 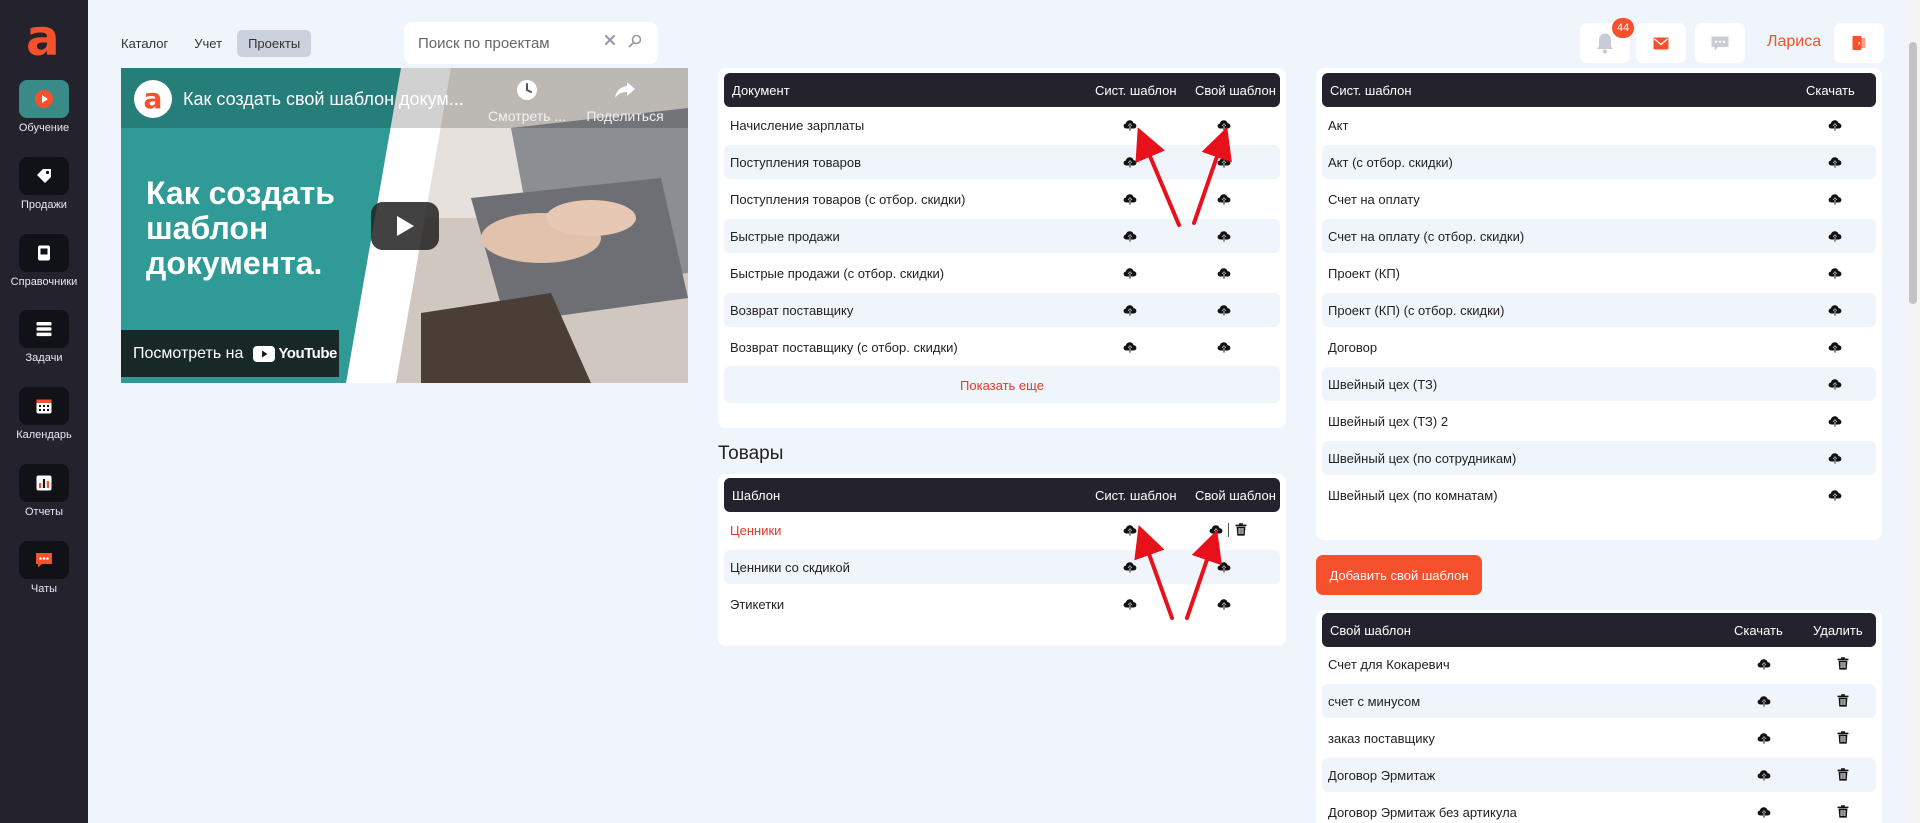 I want to click on top-tabs: Каталог Учет Проекты, so click(x=211, y=43).